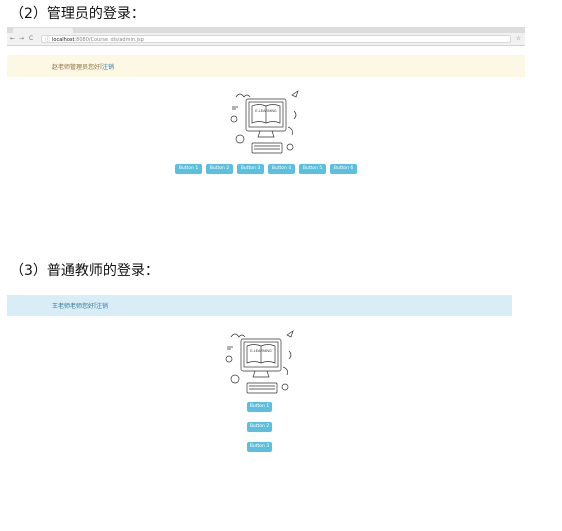 The height and width of the screenshot is (531, 562). What do you see at coordinates (84, 271) in the screenshot?
I see `section-heading-teacher: （3）普通教师的登录：` at bounding box center [84, 271].